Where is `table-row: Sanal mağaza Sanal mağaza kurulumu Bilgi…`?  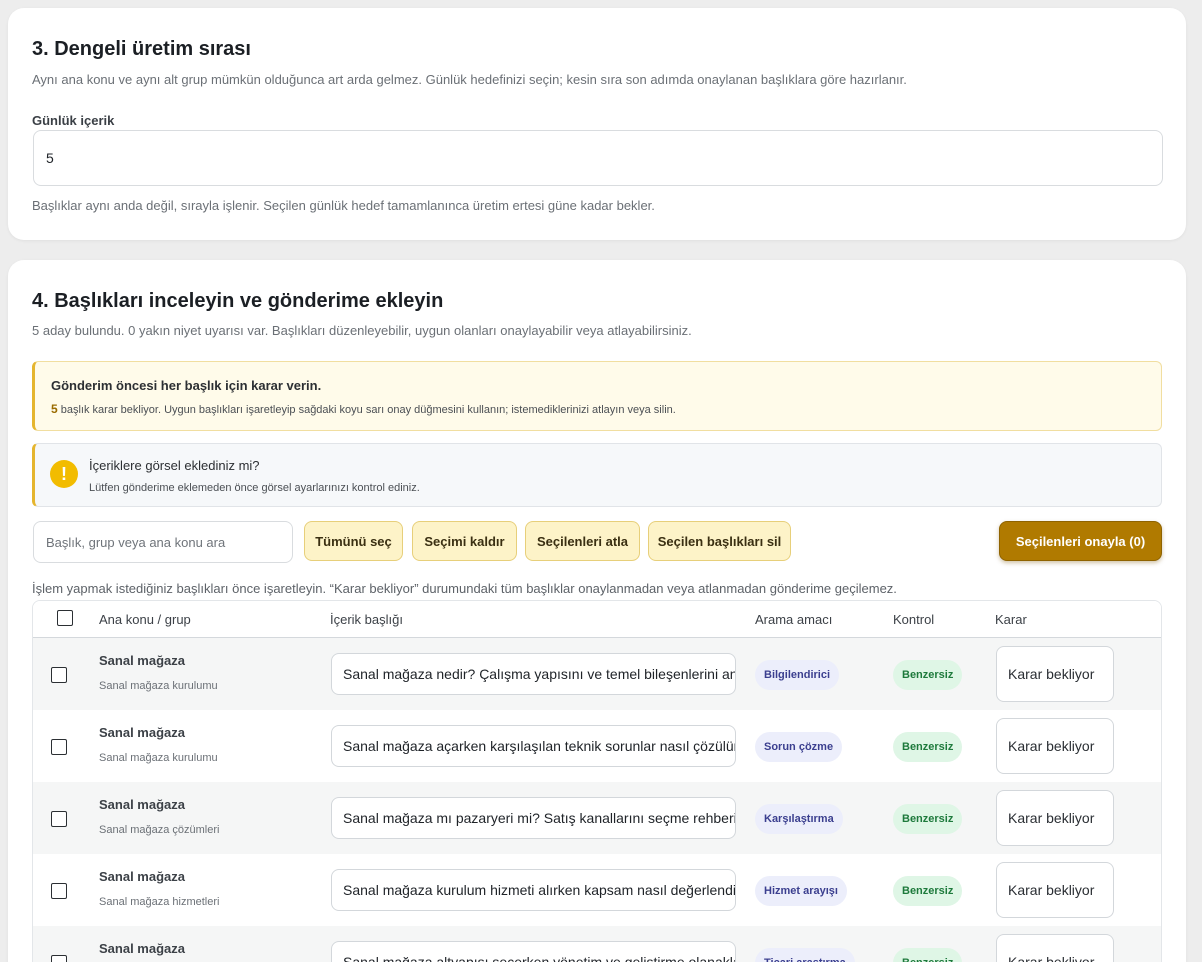
table-row: Sanal mağaza Sanal mağaza kurulumu Bilgi… is located at coordinates (597, 674).